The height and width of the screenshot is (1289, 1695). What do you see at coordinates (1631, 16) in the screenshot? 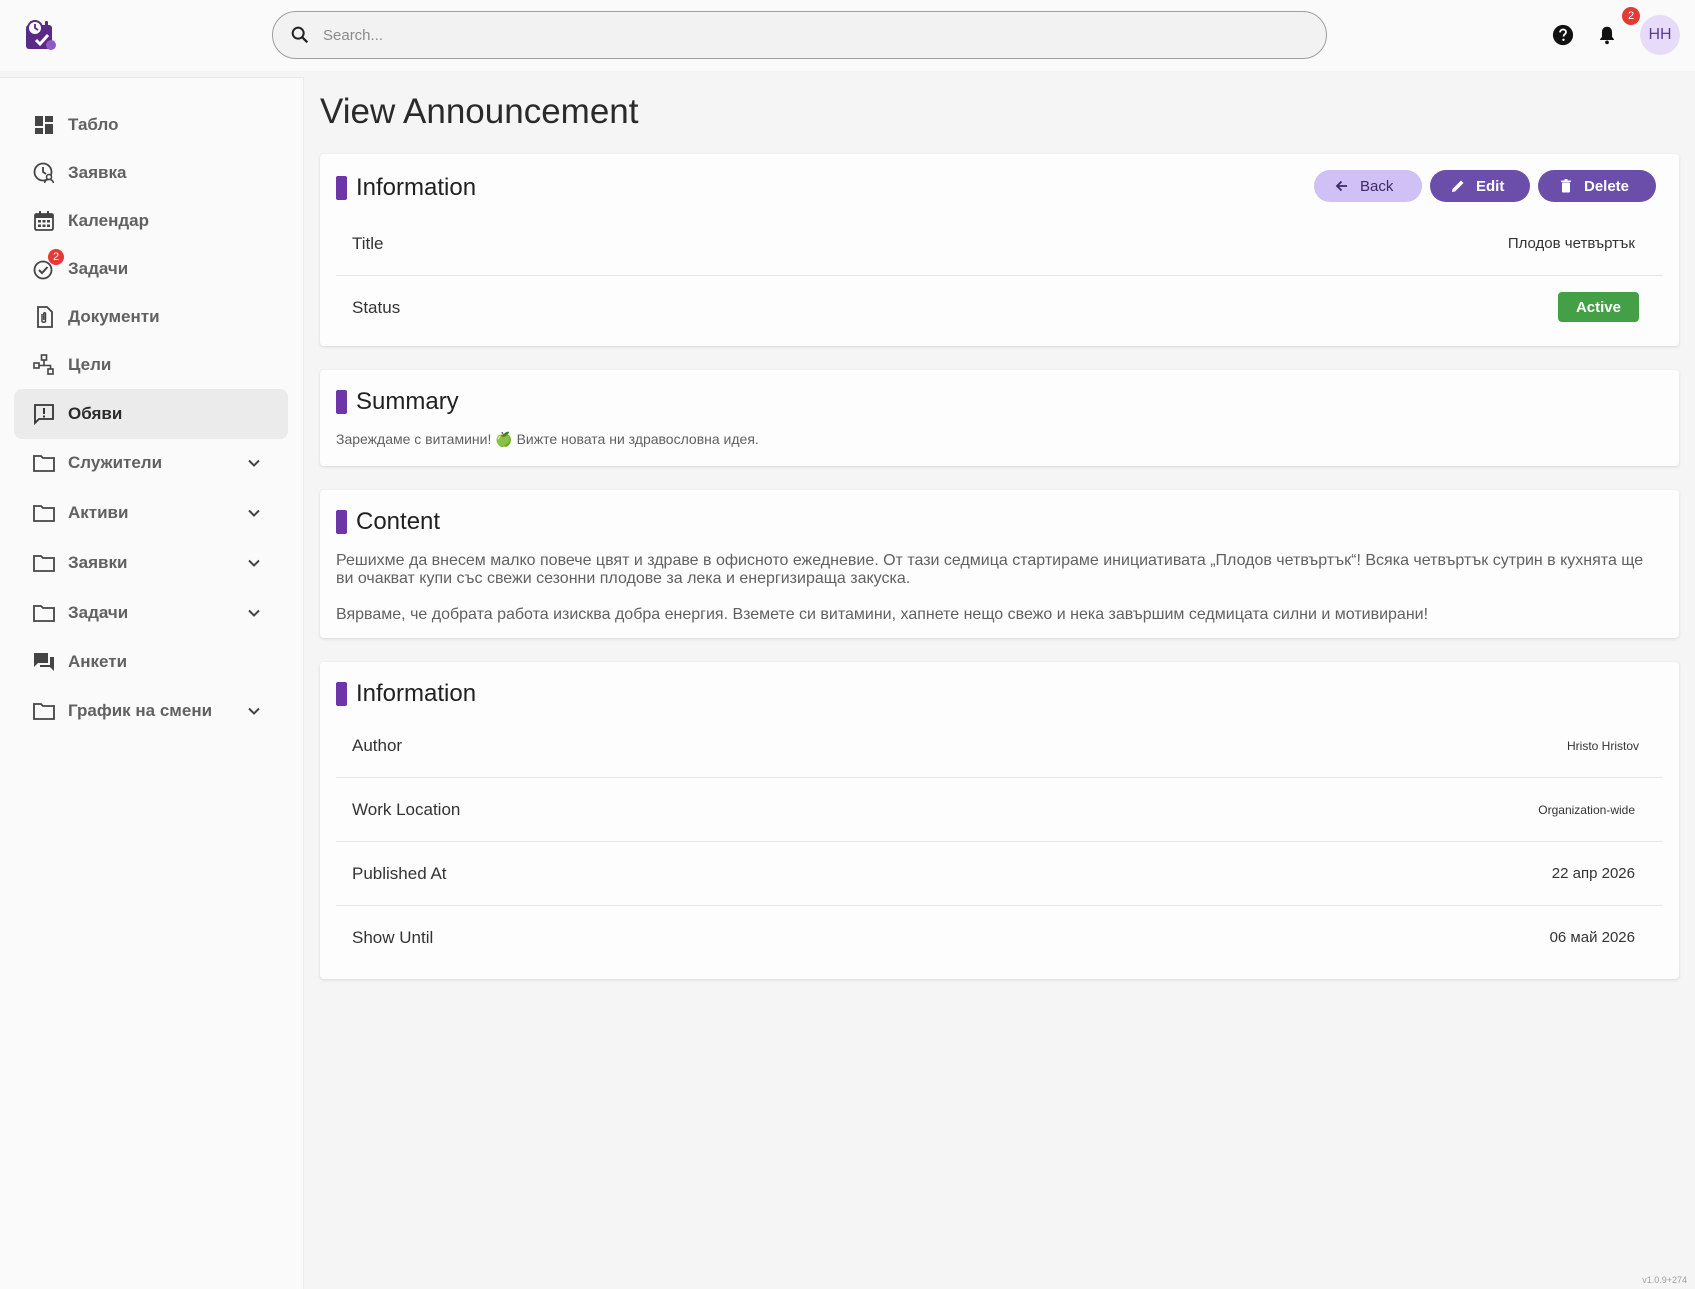
I see `notifications-count-badge: 2` at bounding box center [1631, 16].